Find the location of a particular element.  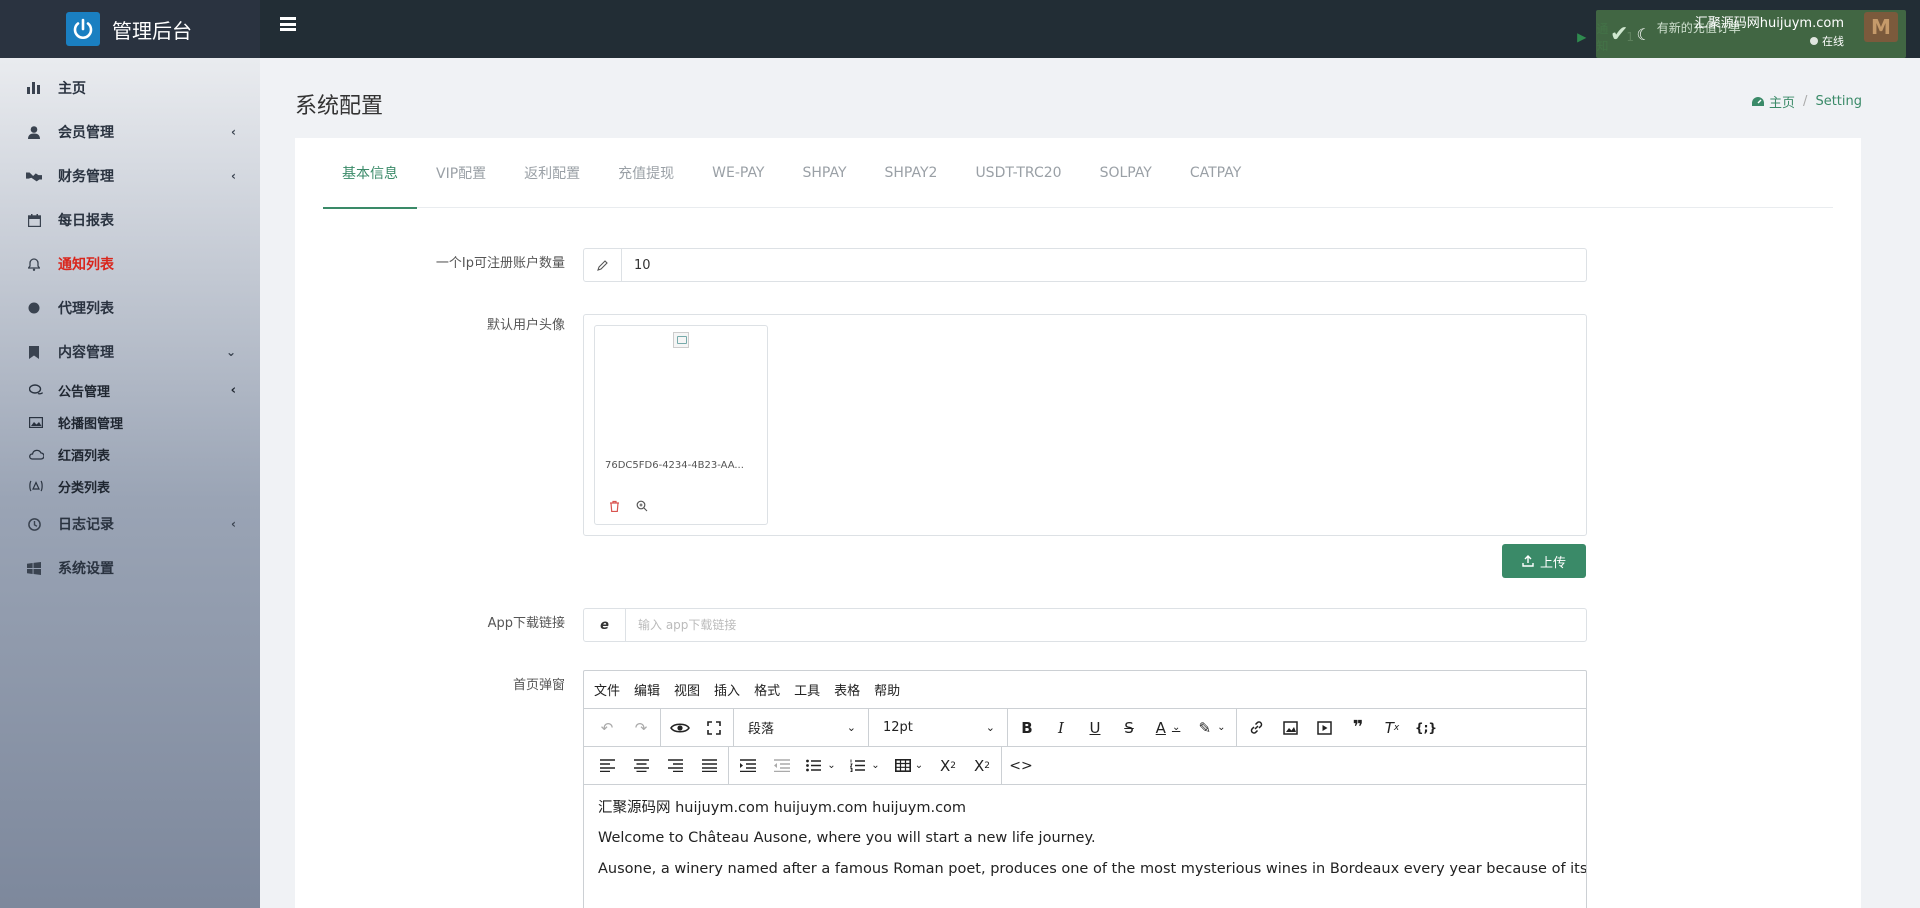

sidebar-item-label: 代理列表 is located at coordinates (86, 309).